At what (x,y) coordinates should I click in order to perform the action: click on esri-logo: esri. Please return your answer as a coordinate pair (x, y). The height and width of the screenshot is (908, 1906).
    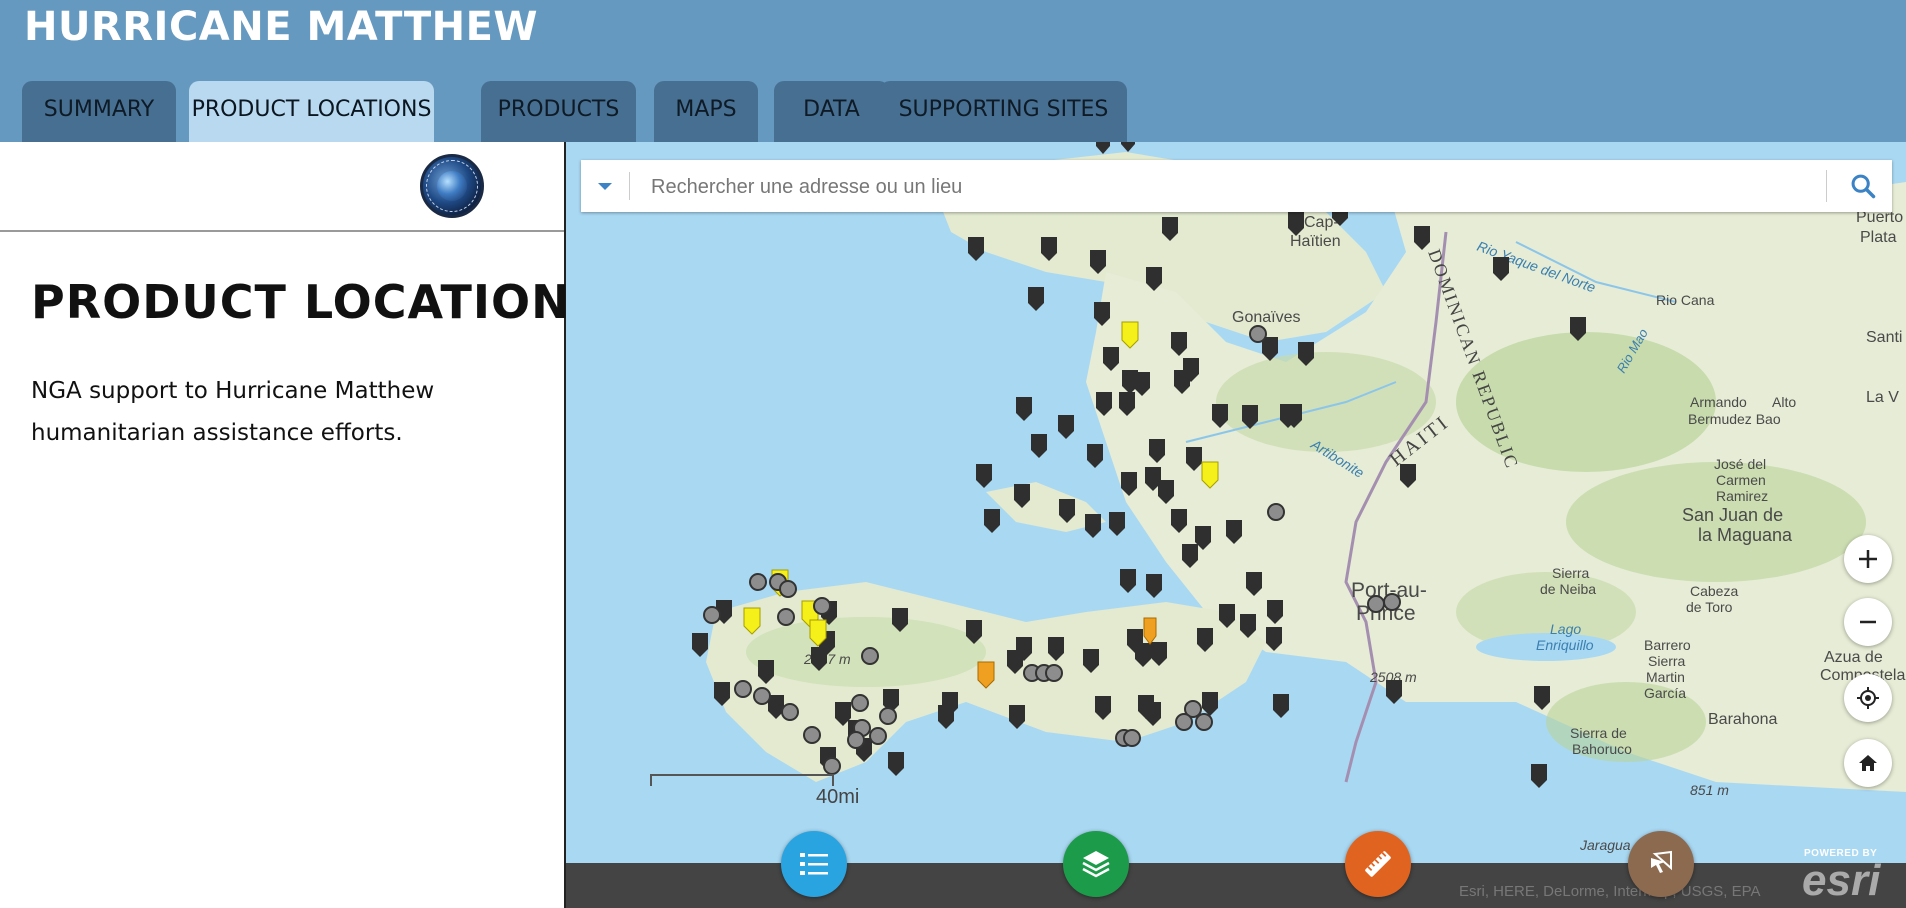
    Looking at the image, I should click on (1841, 880).